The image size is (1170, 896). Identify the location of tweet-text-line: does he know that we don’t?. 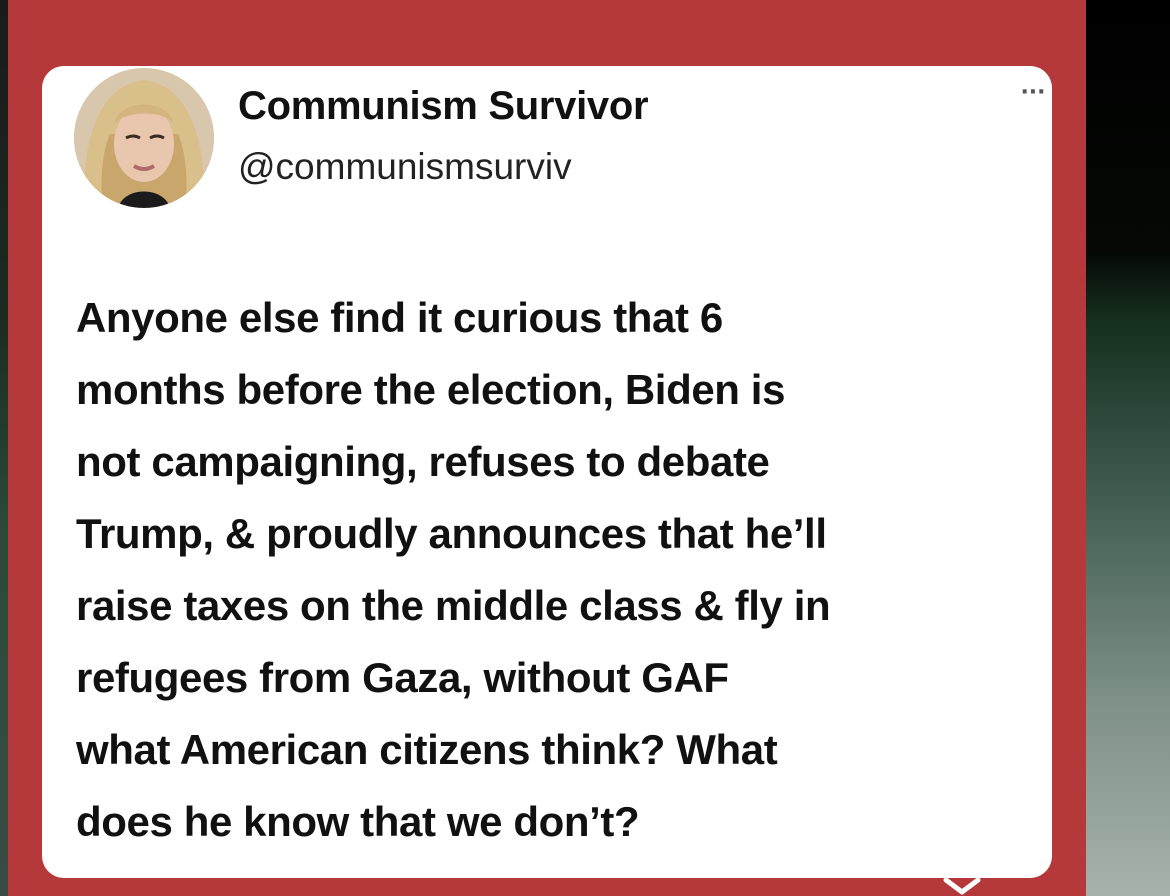
(358, 821).